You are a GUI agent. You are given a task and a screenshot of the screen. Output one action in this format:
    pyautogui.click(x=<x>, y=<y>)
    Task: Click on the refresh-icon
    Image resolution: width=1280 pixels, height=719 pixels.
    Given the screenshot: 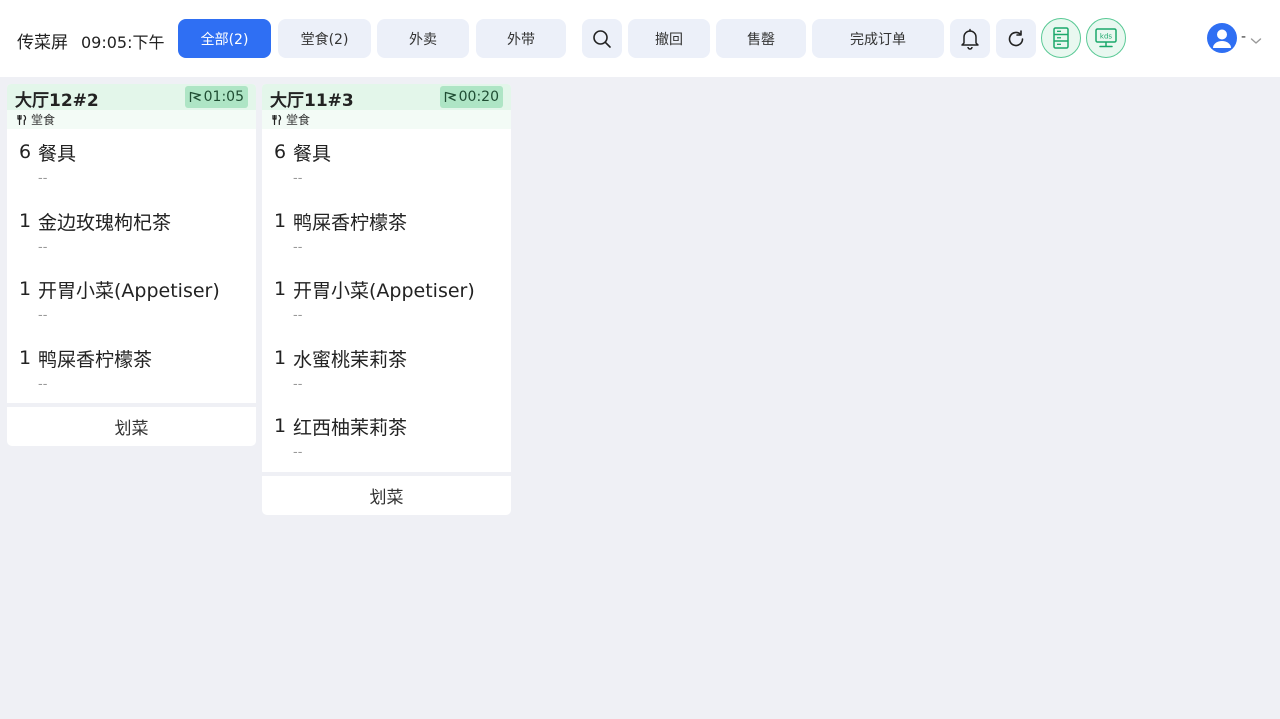 What is the action you would take?
    pyautogui.click(x=1016, y=37)
    